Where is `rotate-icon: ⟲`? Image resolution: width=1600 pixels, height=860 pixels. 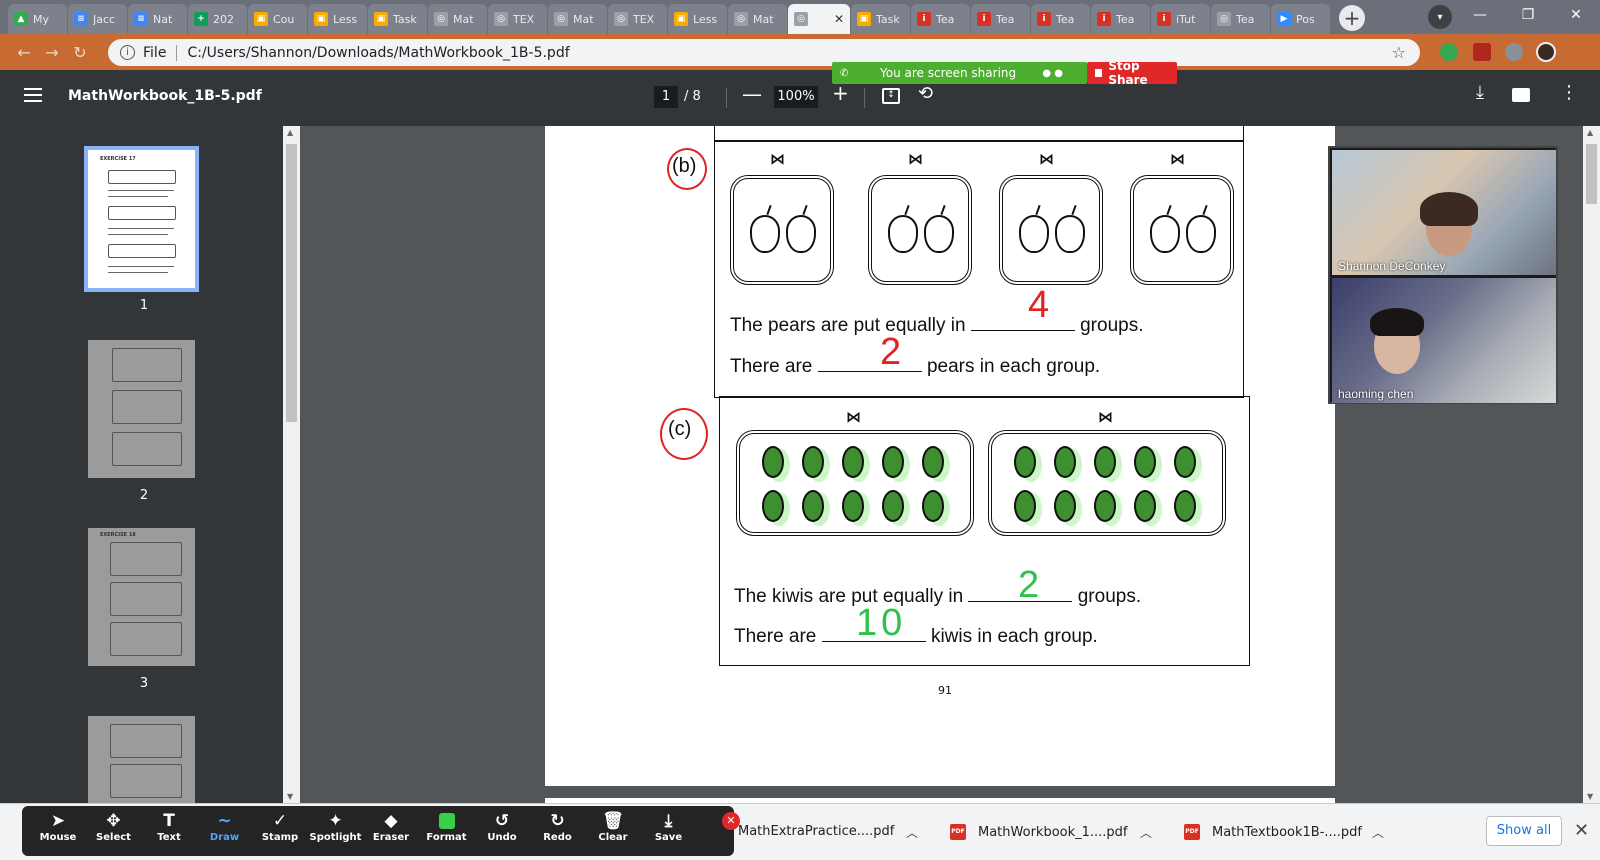 rotate-icon: ⟲ is located at coordinates (925, 93).